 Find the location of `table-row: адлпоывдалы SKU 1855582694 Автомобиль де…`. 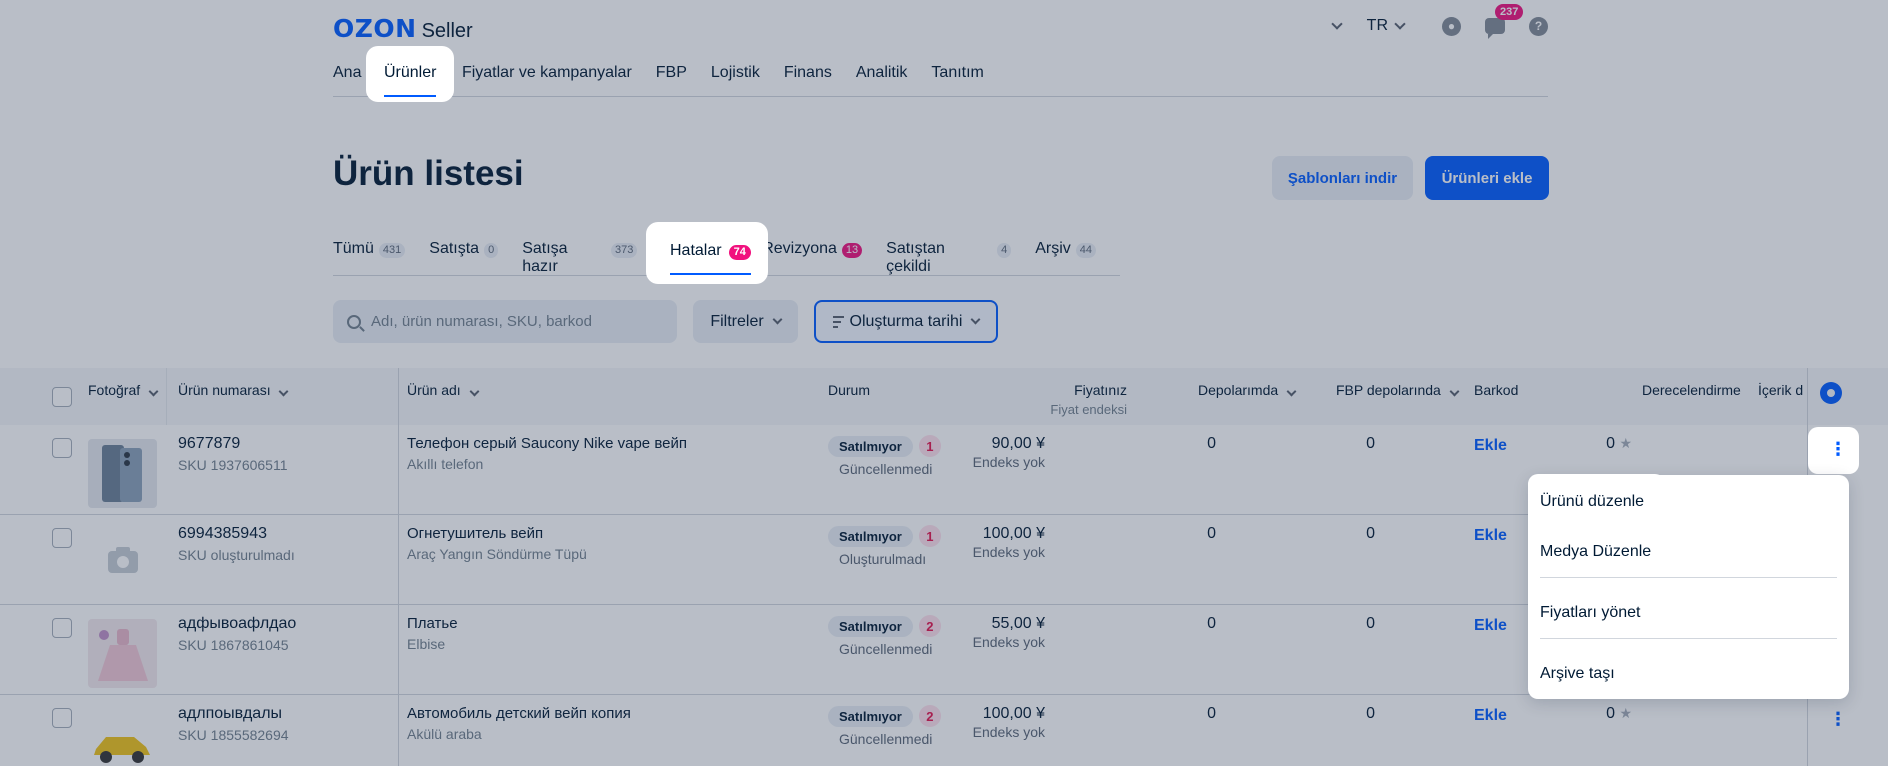

table-row: адлпоывдалы SKU 1855582694 Автомобиль де… is located at coordinates (903, 730).